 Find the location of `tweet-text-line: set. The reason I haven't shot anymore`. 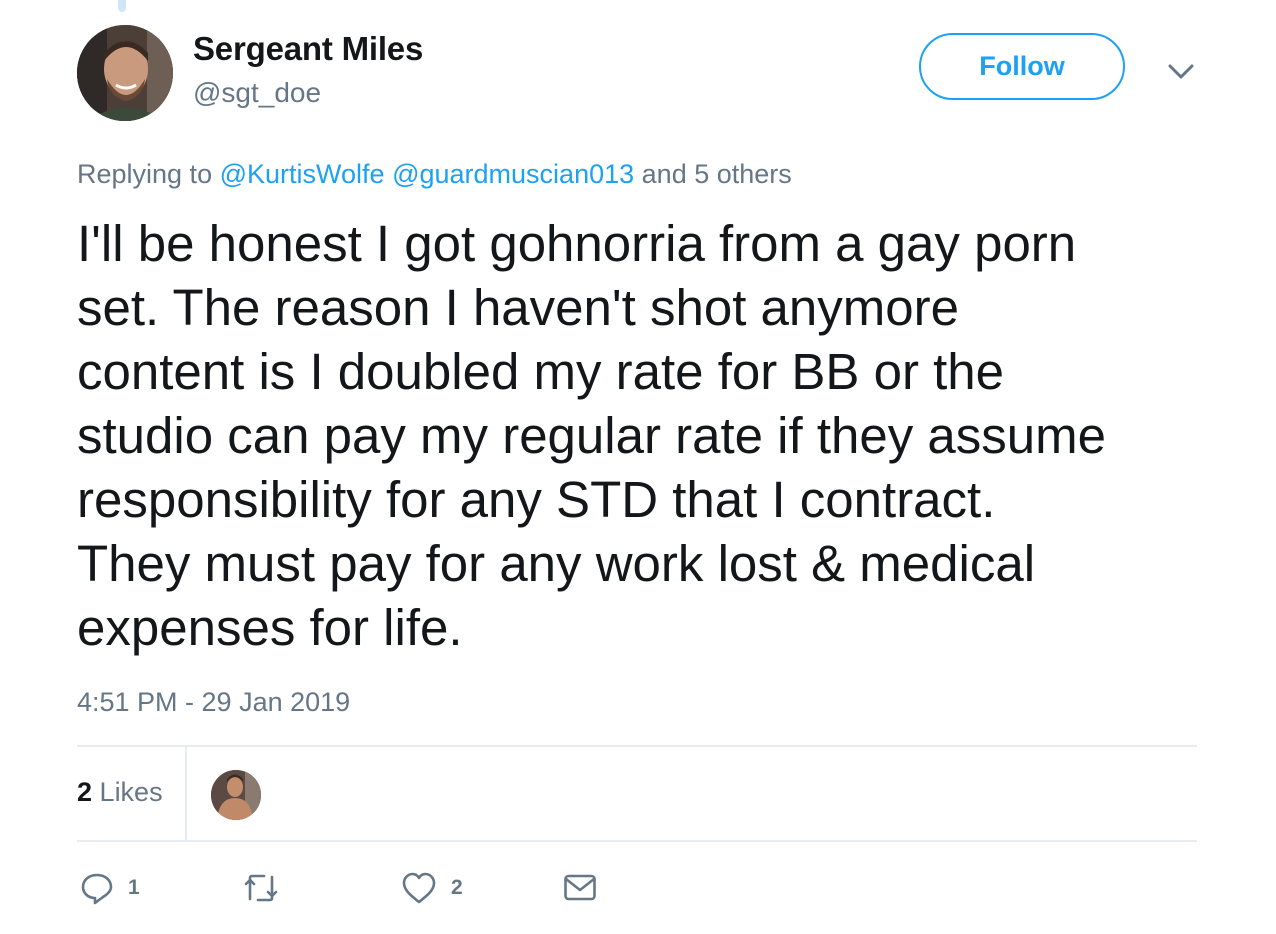

tweet-text-line: set. The reason I haven't shot anymore is located at coordinates (518, 307).